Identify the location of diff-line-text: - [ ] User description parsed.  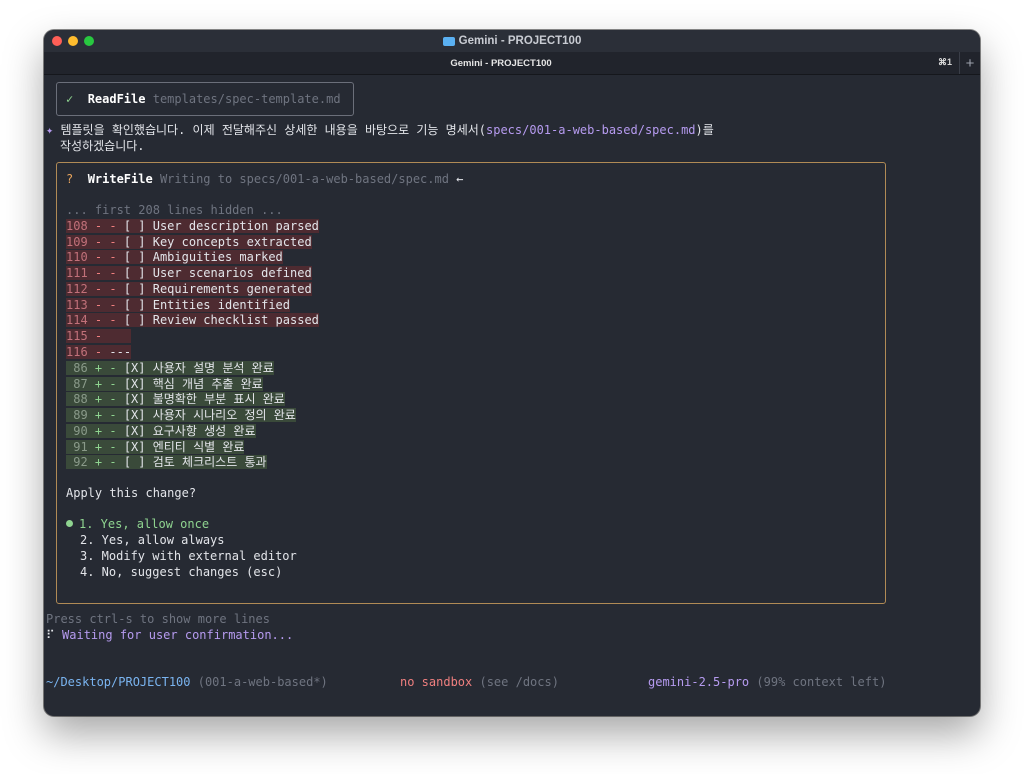
(214, 226).